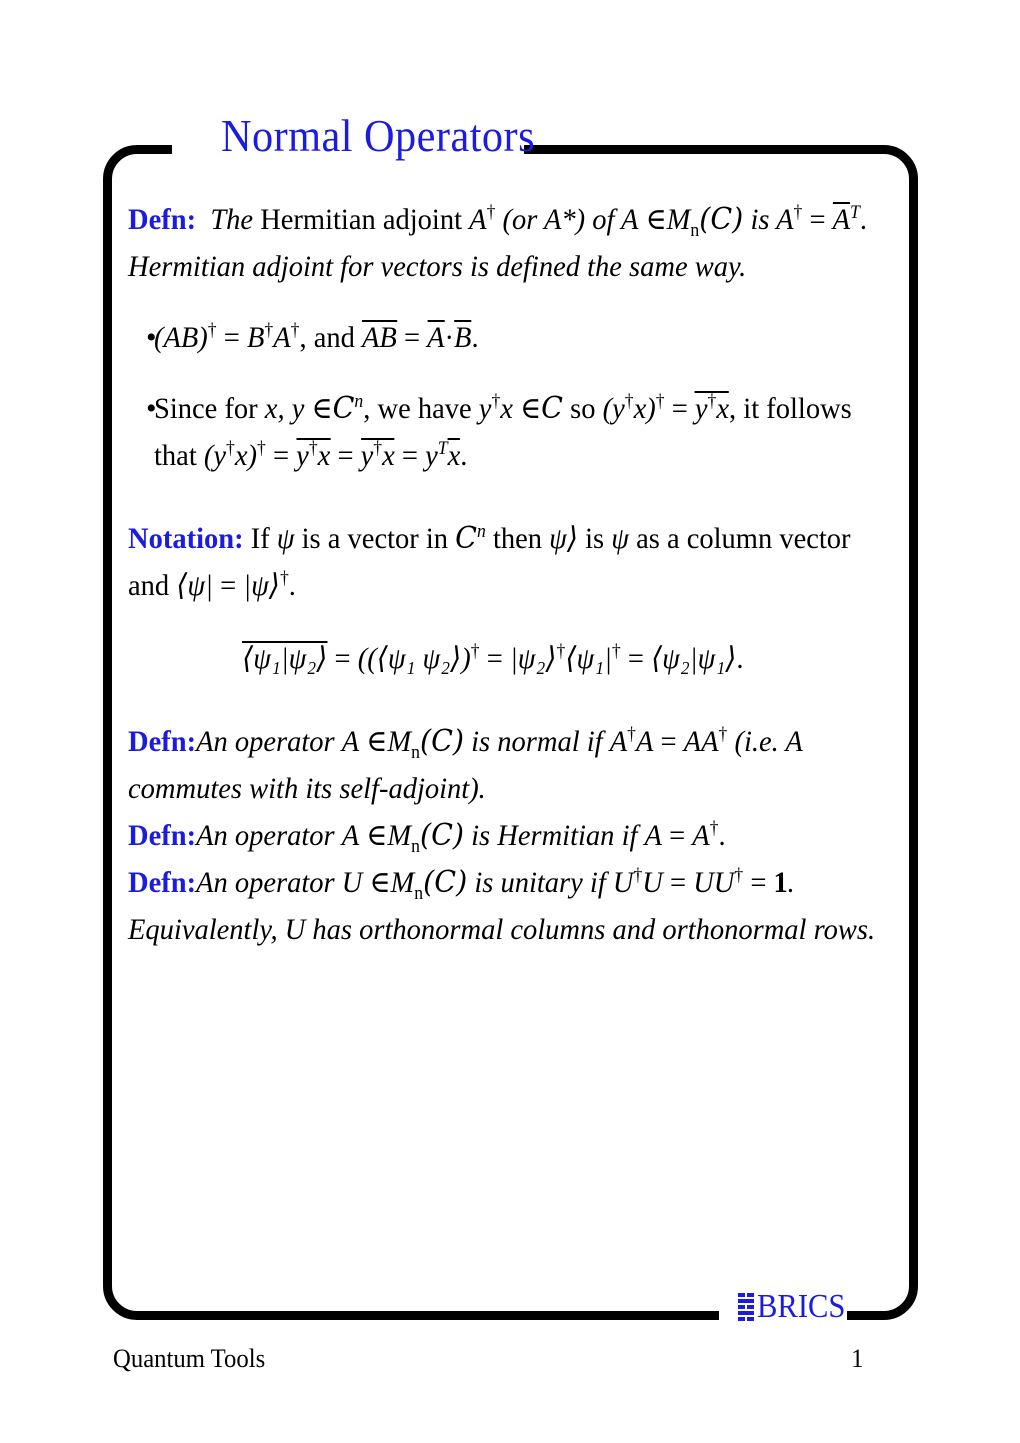 The image size is (1020, 1443). I want to click on text-ie-A: (i.e. A, so click(768, 741).